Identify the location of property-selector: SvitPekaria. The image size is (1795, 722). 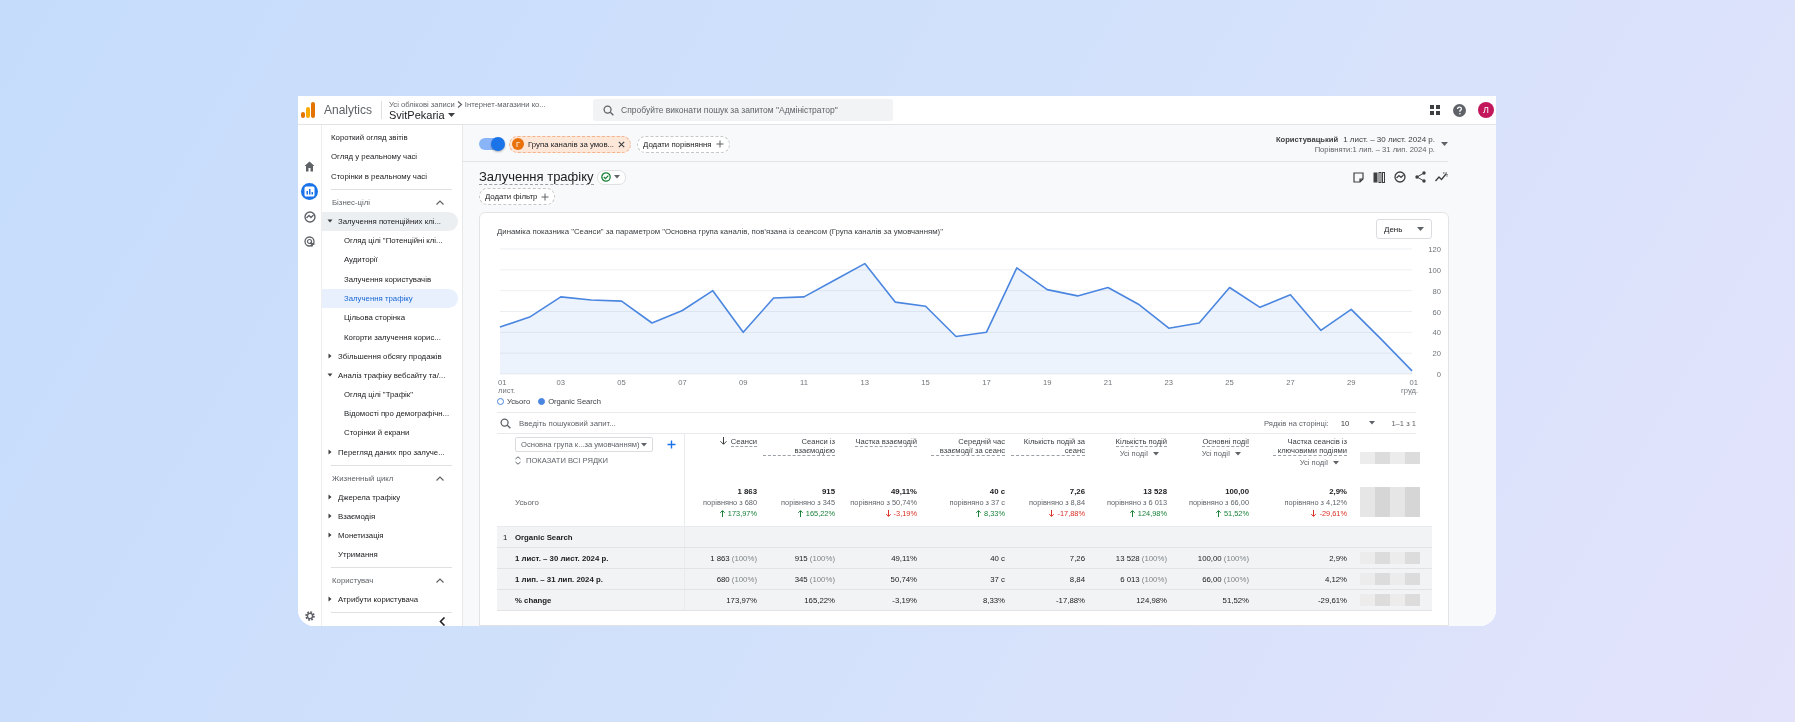
(489, 114).